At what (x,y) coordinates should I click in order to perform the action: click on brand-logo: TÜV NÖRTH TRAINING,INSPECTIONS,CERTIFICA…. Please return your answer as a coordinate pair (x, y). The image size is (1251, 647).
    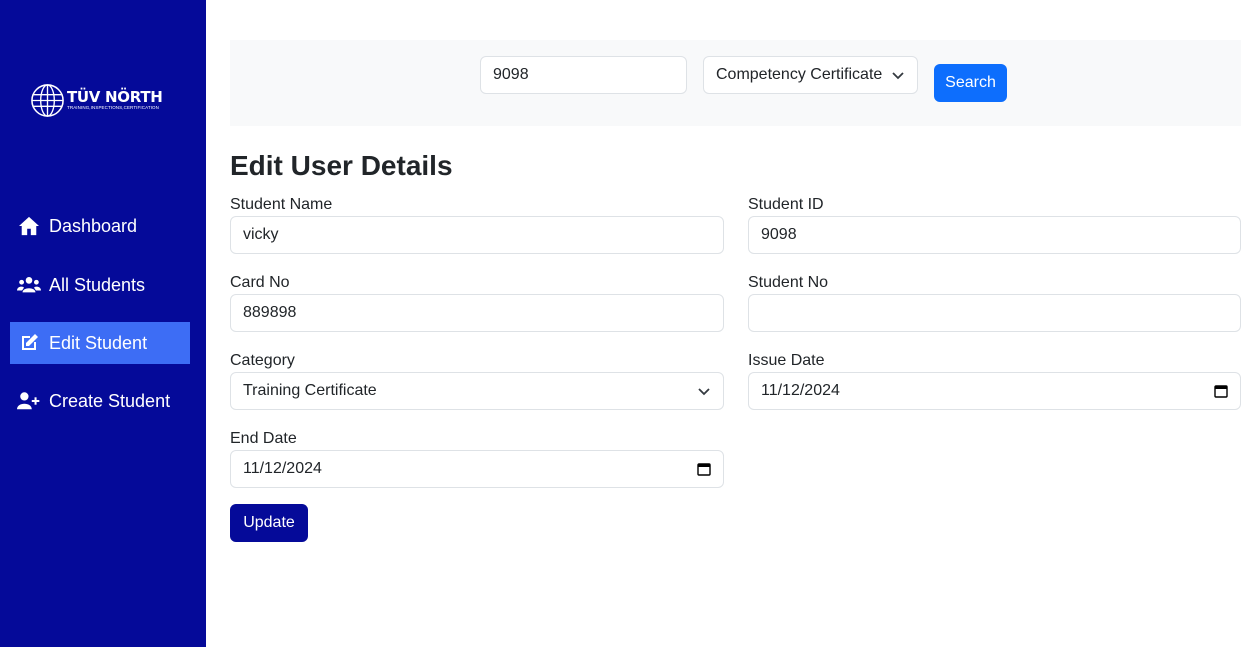
    Looking at the image, I should click on (100, 100).